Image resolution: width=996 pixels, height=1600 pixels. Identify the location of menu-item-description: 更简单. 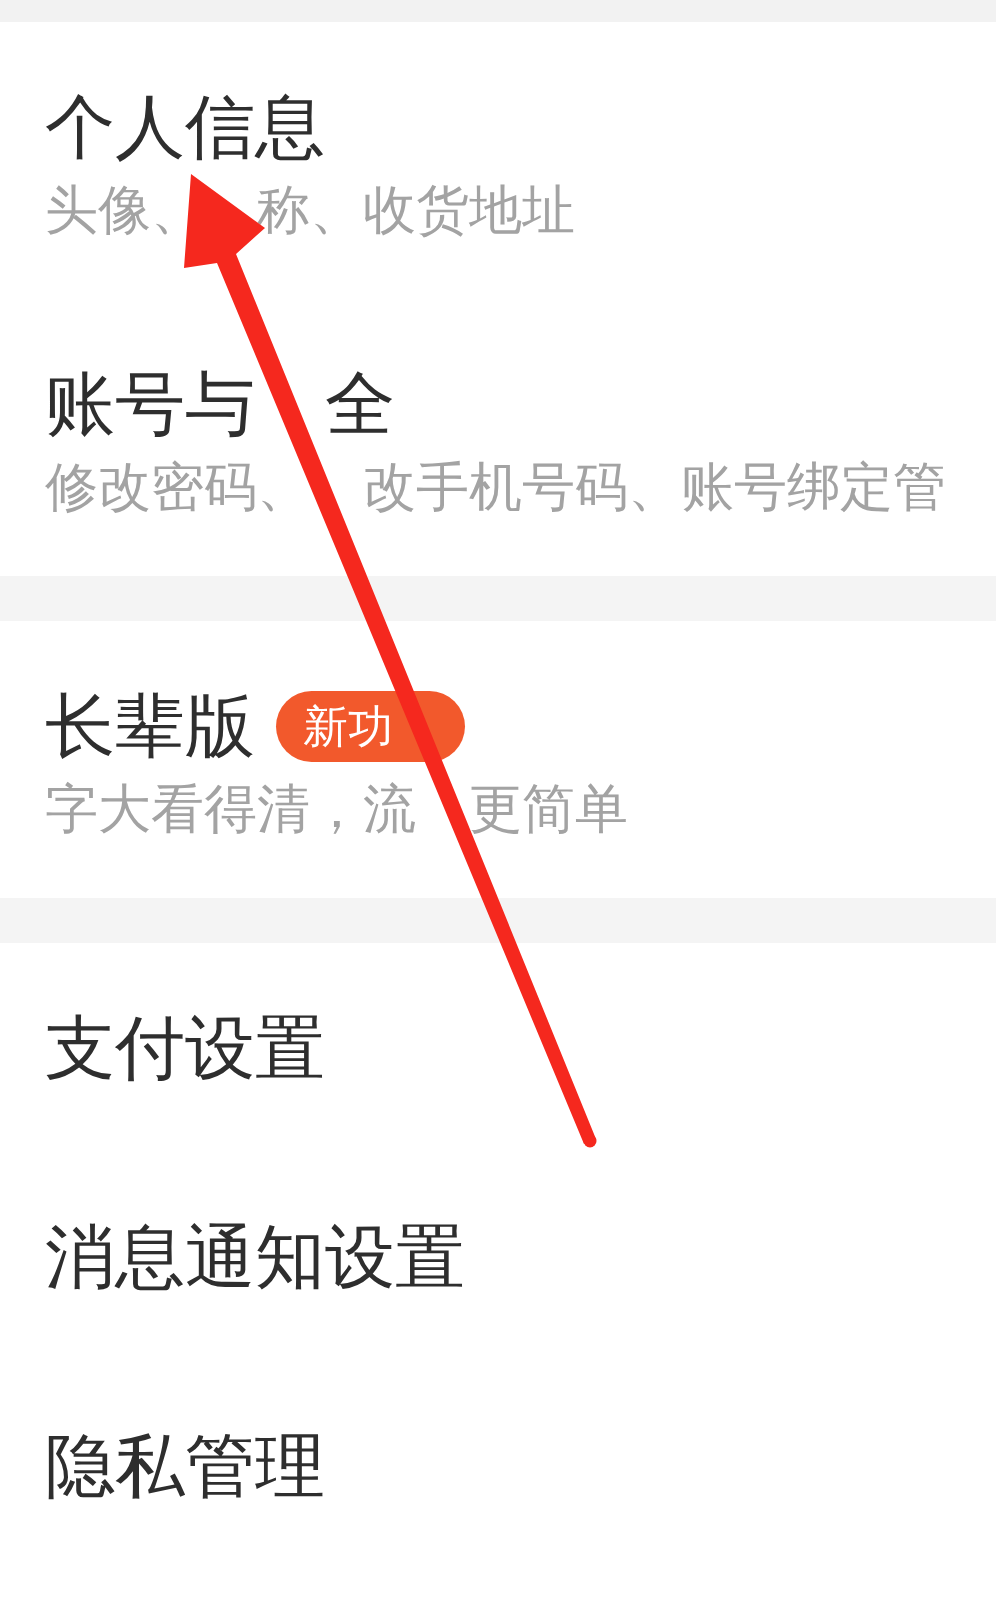
(548, 809).